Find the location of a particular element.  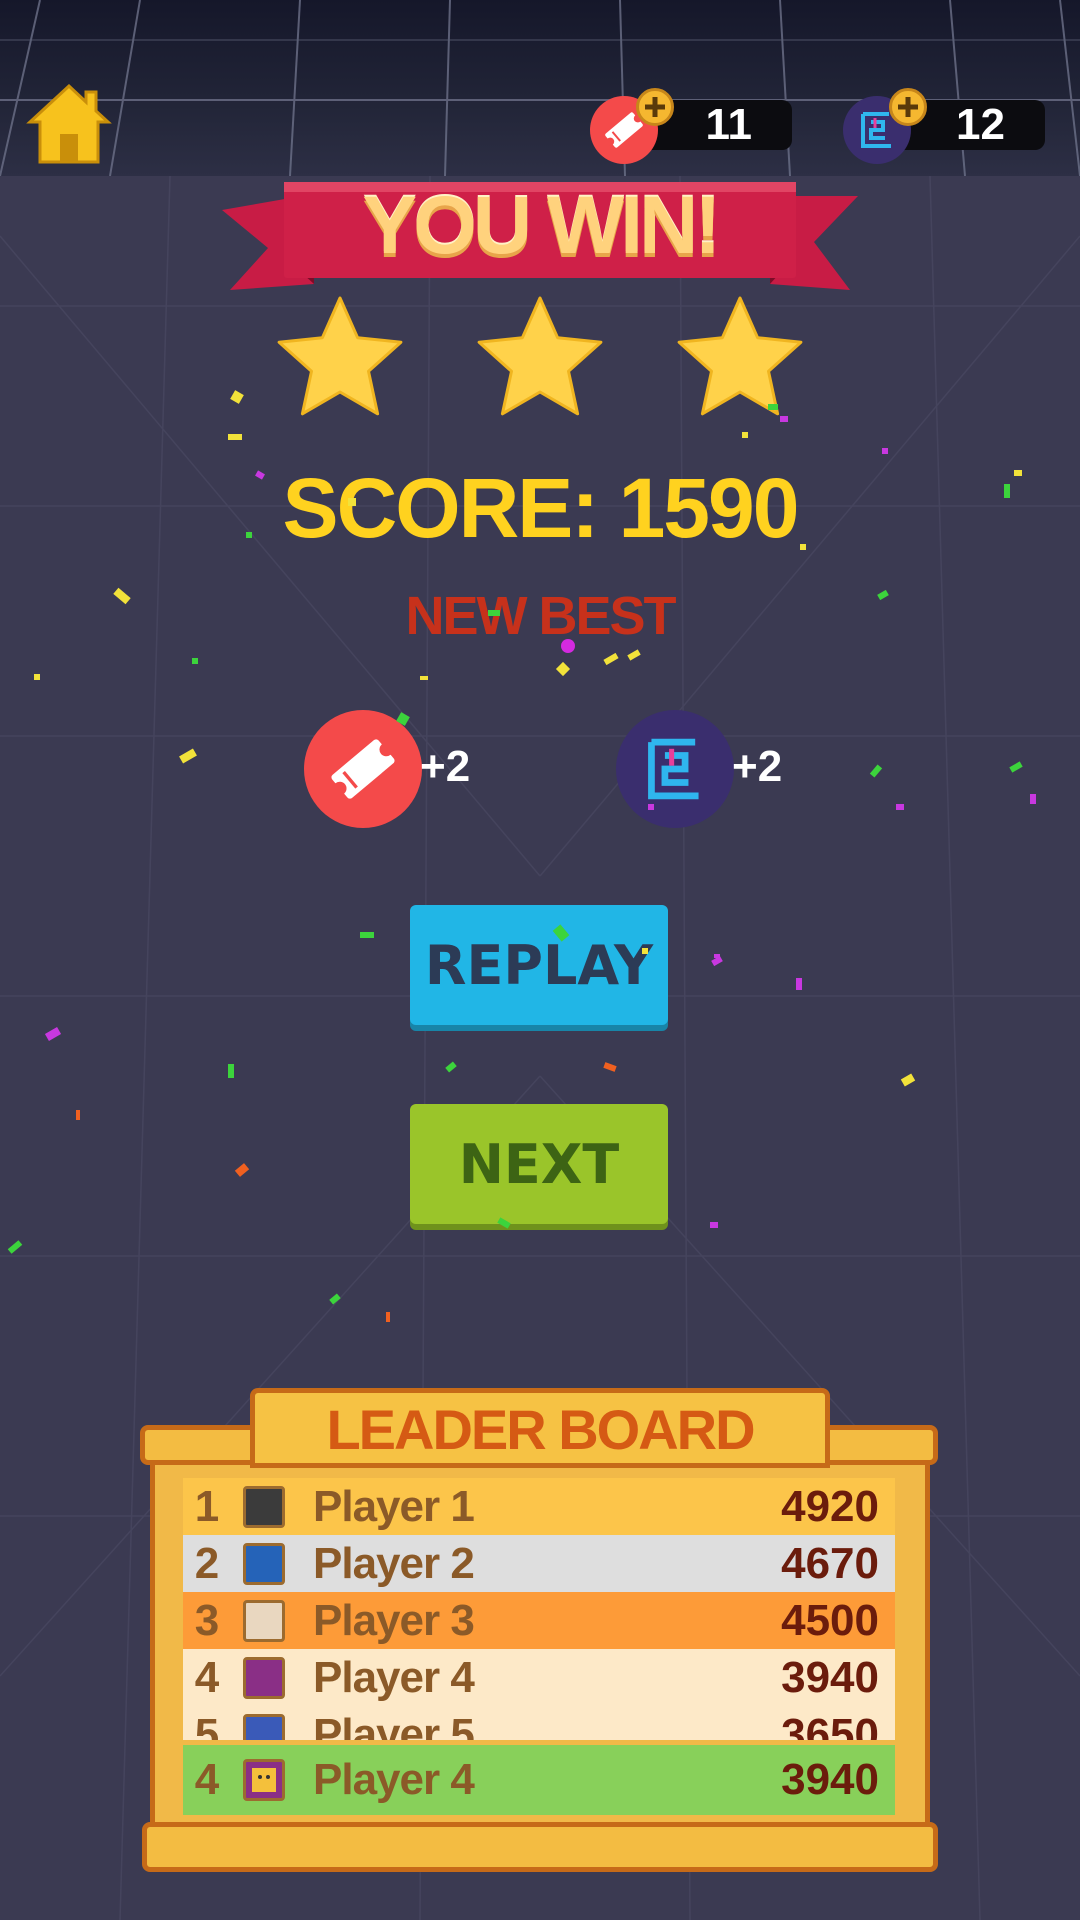

leaderboard-player-name: Player 1 is located at coordinates (394, 1506).